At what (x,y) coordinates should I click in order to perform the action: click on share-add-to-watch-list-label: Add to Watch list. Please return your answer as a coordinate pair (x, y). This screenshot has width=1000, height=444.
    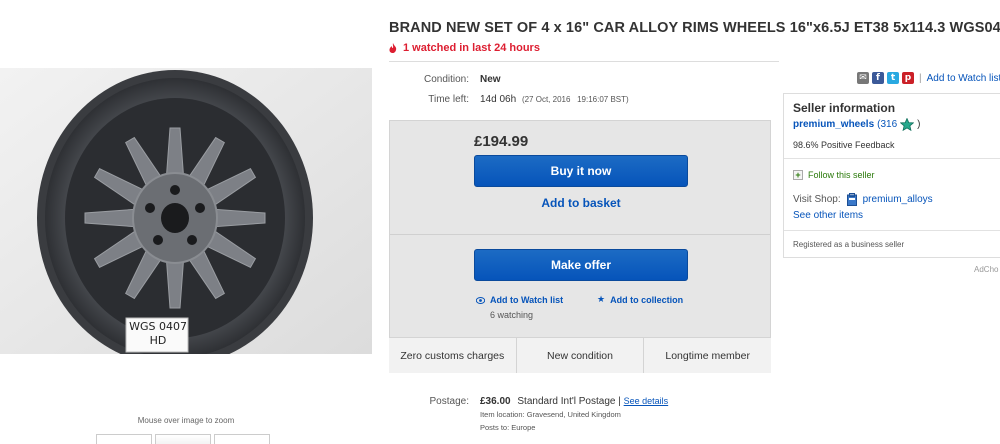
    Looking at the image, I should click on (963, 78).